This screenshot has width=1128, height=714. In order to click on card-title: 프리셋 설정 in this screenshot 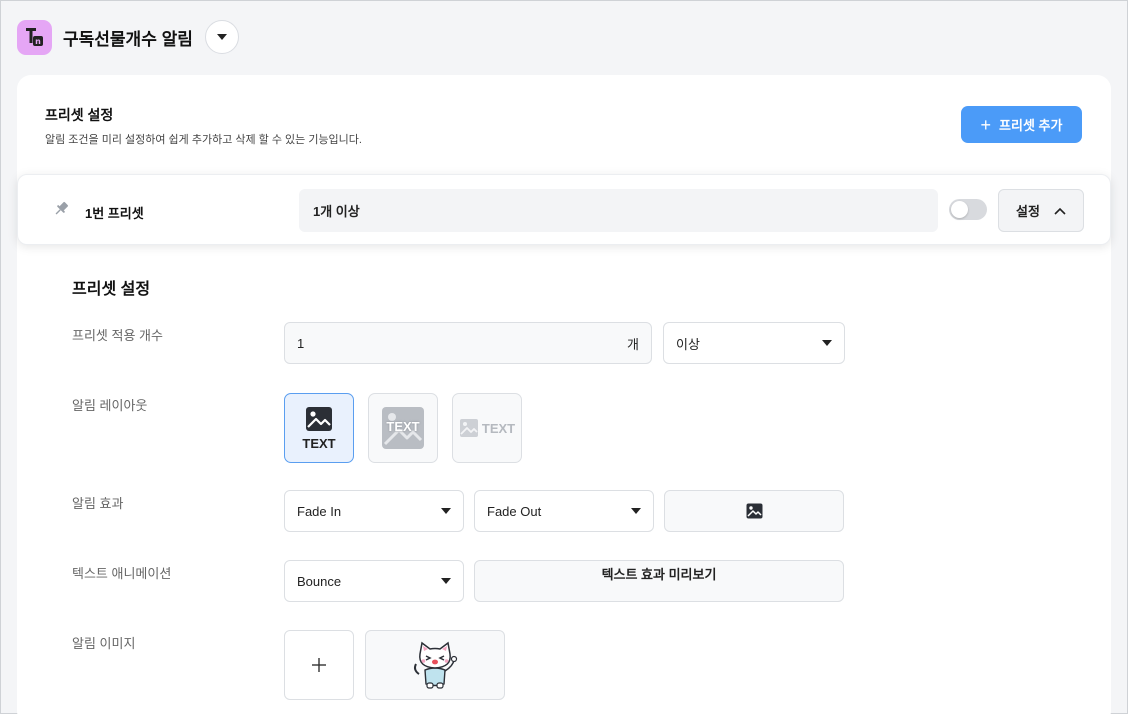, I will do `click(79, 115)`.